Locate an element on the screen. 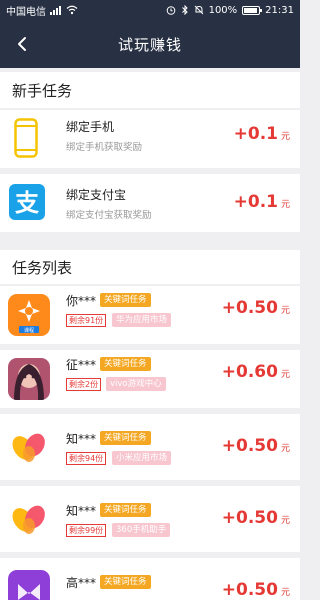 This screenshot has width=320, height=600. remaining-badge: 剩余2份 is located at coordinates (84, 384).